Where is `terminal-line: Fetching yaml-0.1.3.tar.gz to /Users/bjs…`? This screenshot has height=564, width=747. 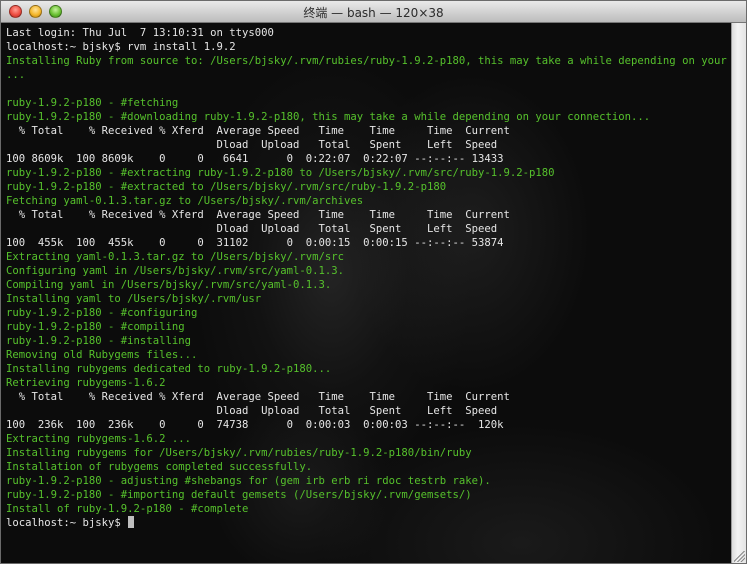 terminal-line: Fetching yaml-0.1.3.tar.gz to /Users/bjs… is located at coordinates (369, 201).